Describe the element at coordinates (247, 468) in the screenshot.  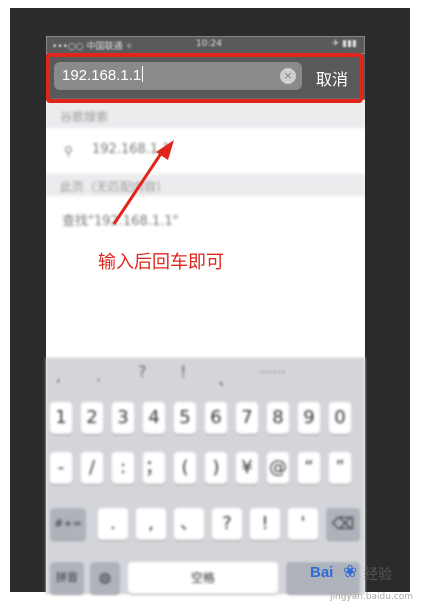
I see `key-yen: ¥` at that location.